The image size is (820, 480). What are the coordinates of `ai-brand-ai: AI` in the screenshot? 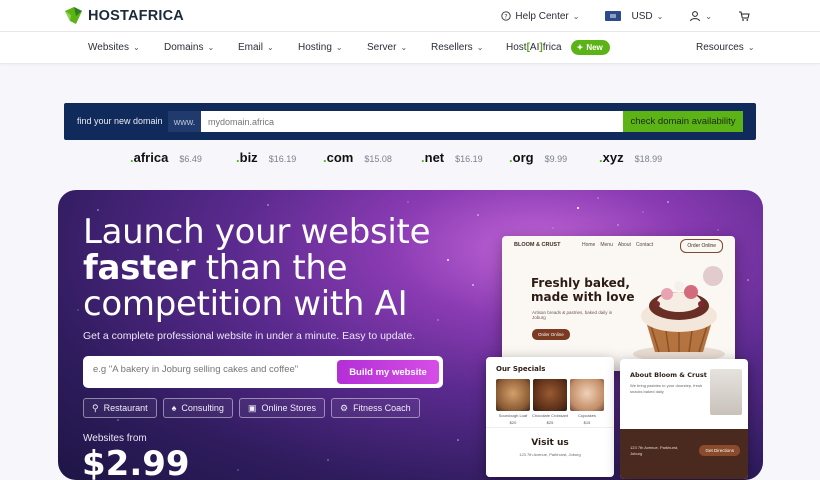 It's located at (534, 47).